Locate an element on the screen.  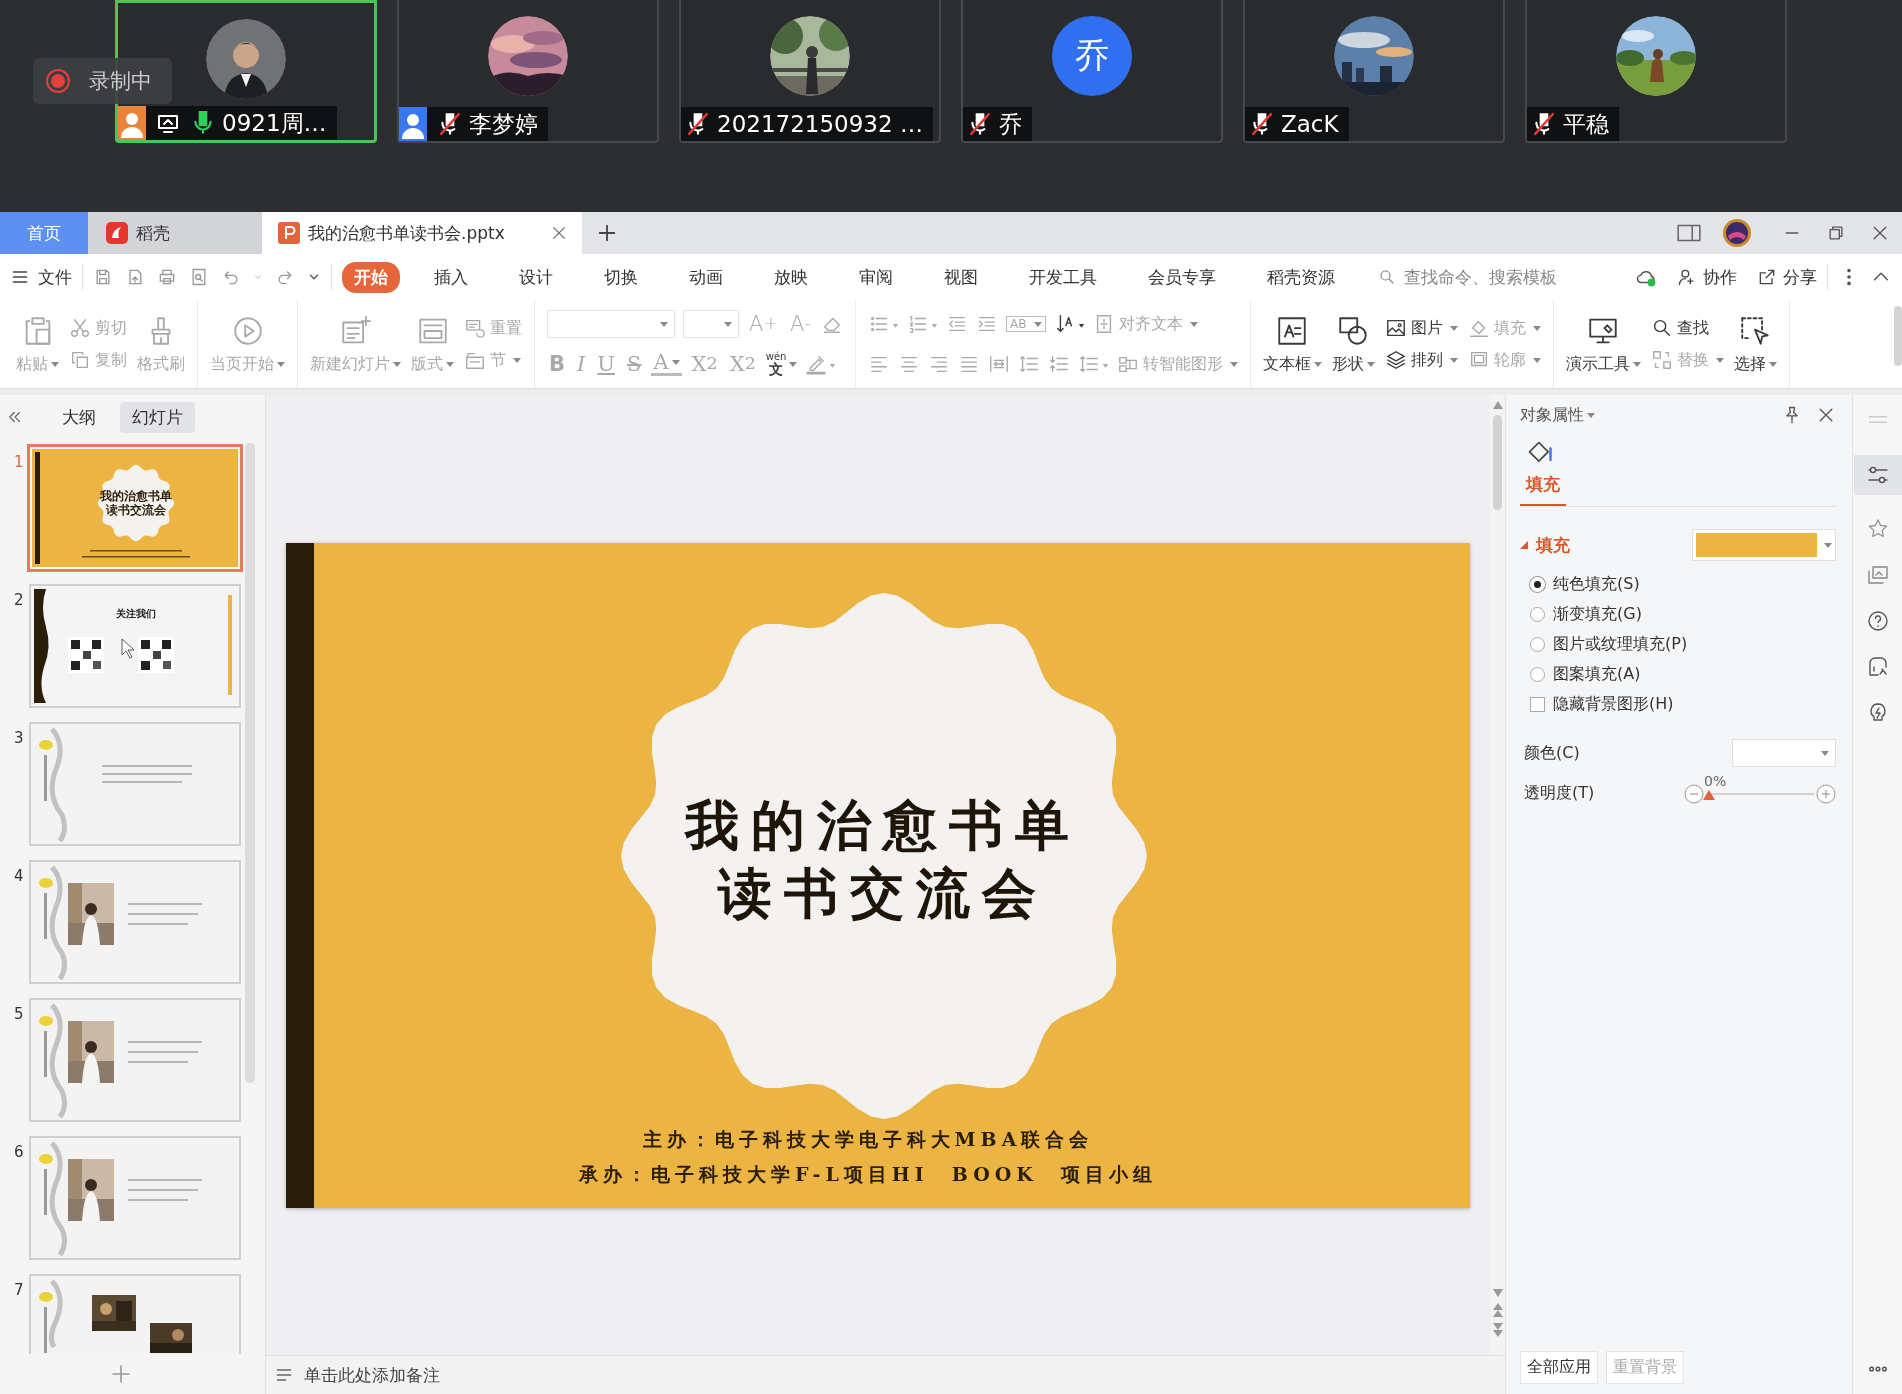
ribbon-button: 排列 is located at coordinates (1421, 360).